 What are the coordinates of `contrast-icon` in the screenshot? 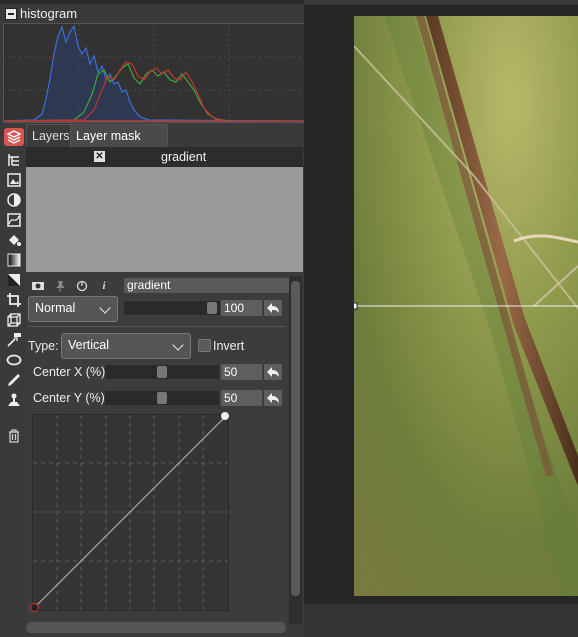 It's located at (14, 200).